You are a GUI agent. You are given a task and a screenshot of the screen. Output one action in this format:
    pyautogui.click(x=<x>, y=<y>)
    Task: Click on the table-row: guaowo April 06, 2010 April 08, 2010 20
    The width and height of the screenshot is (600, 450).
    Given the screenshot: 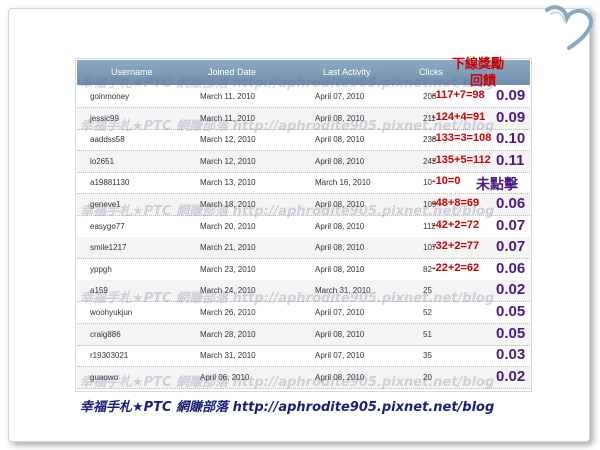 What is the action you would take?
    pyautogui.click(x=303, y=377)
    